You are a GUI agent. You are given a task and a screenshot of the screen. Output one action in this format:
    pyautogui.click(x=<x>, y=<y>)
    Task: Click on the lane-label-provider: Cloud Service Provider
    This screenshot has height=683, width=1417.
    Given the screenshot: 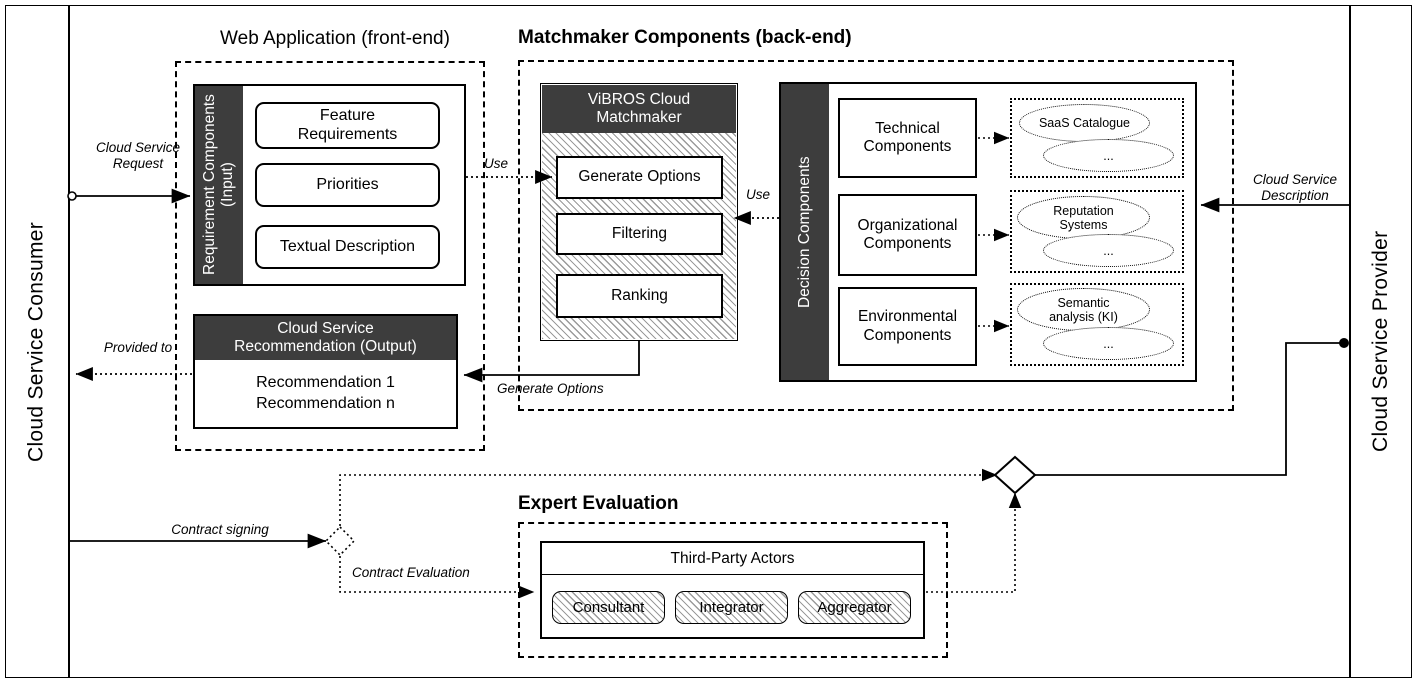 What is the action you would take?
    pyautogui.click(x=1380, y=341)
    